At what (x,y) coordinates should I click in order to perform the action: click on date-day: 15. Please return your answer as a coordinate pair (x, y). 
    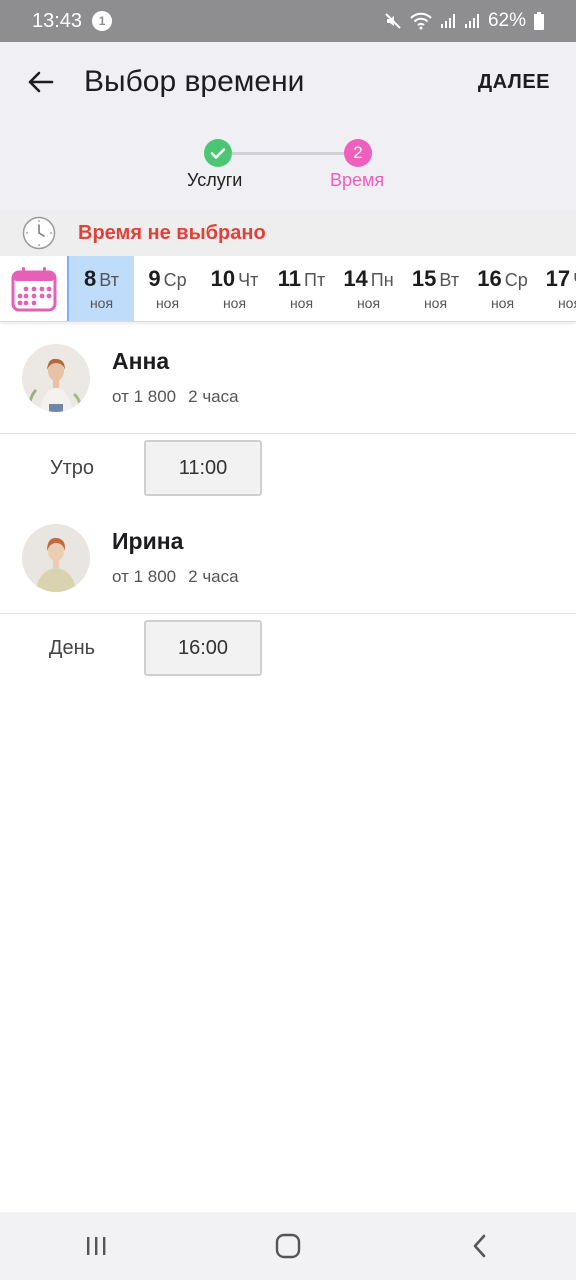
    Looking at the image, I should click on (424, 278).